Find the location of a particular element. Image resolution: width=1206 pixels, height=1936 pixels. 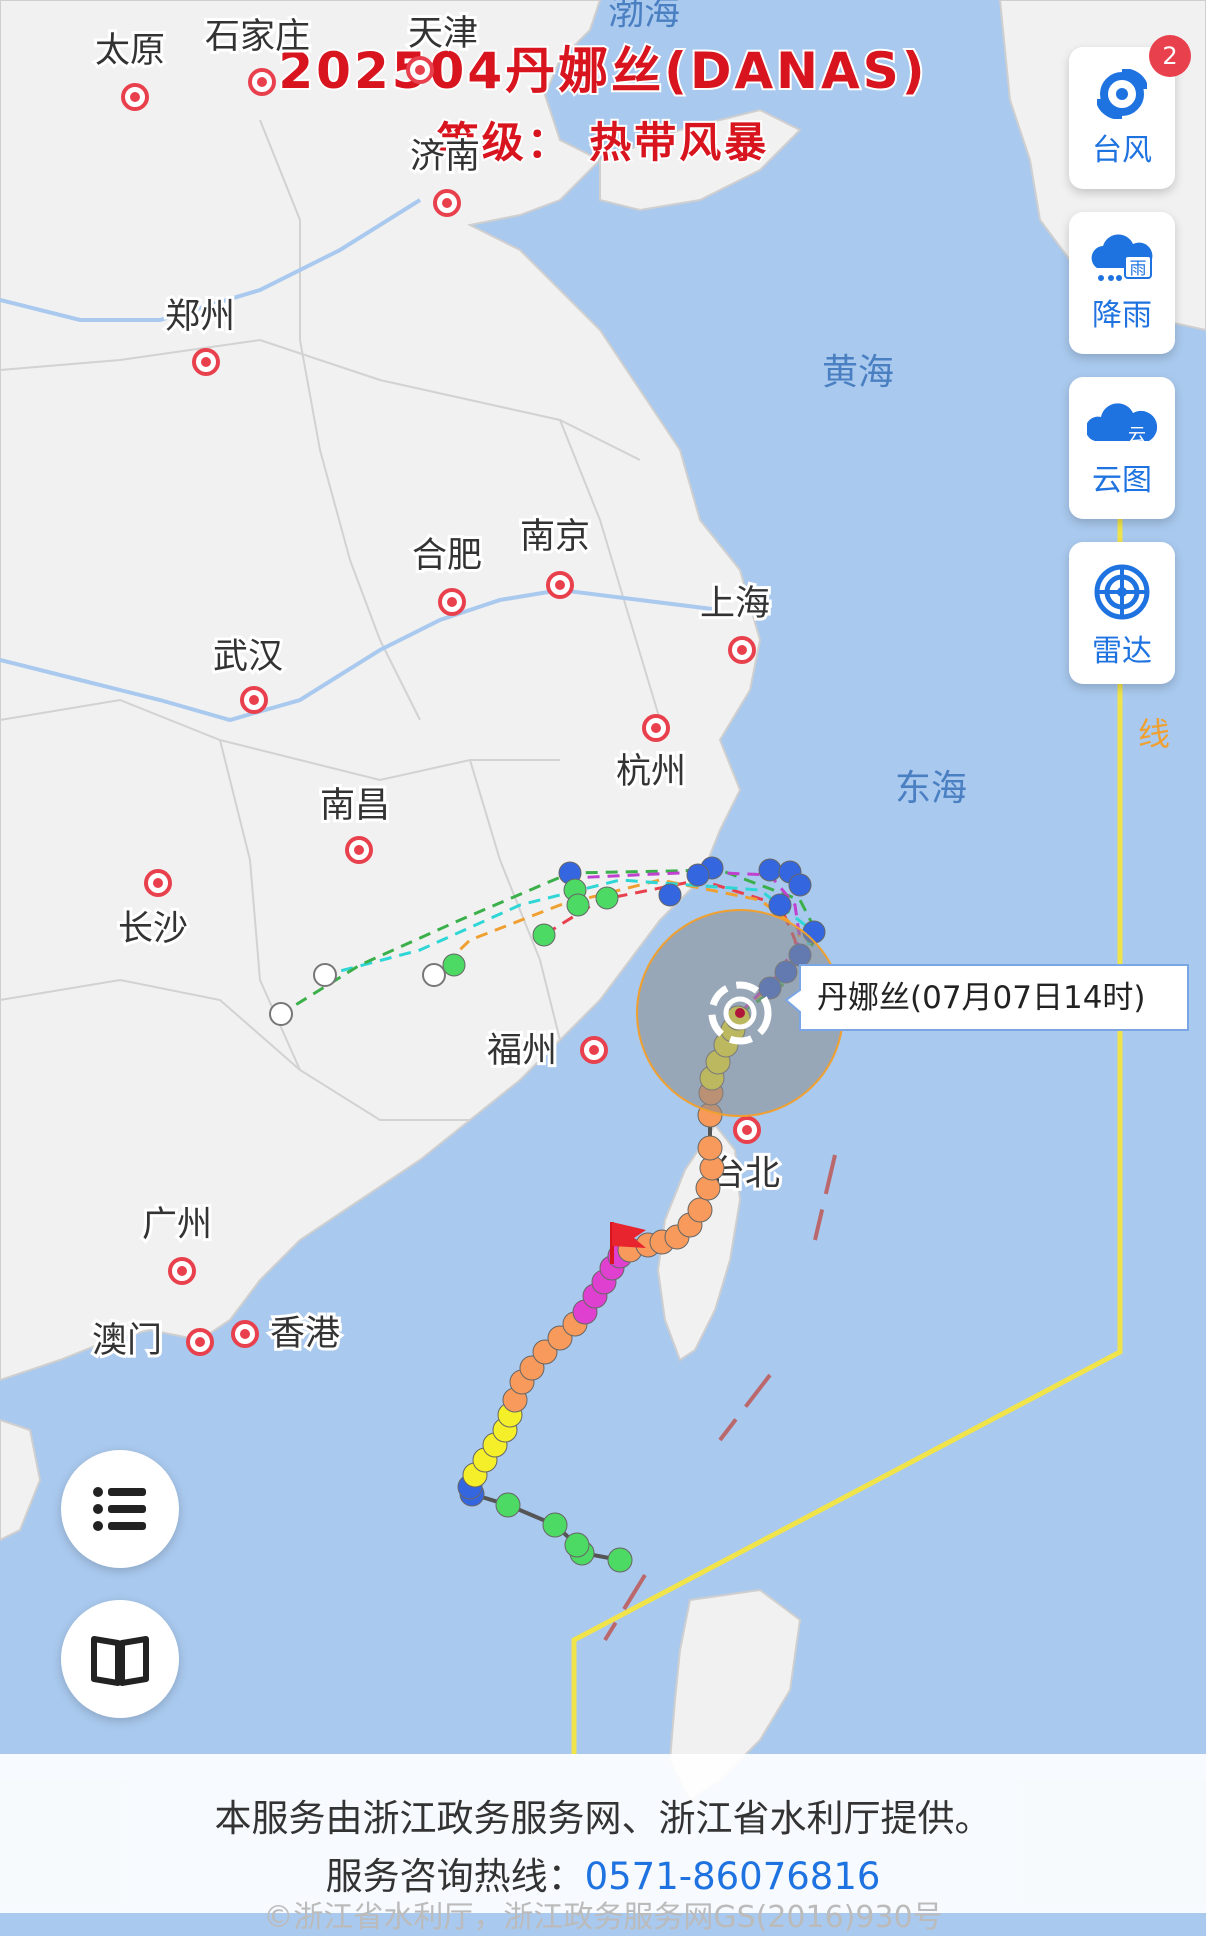

list-icon is located at coordinates (119, 1509).